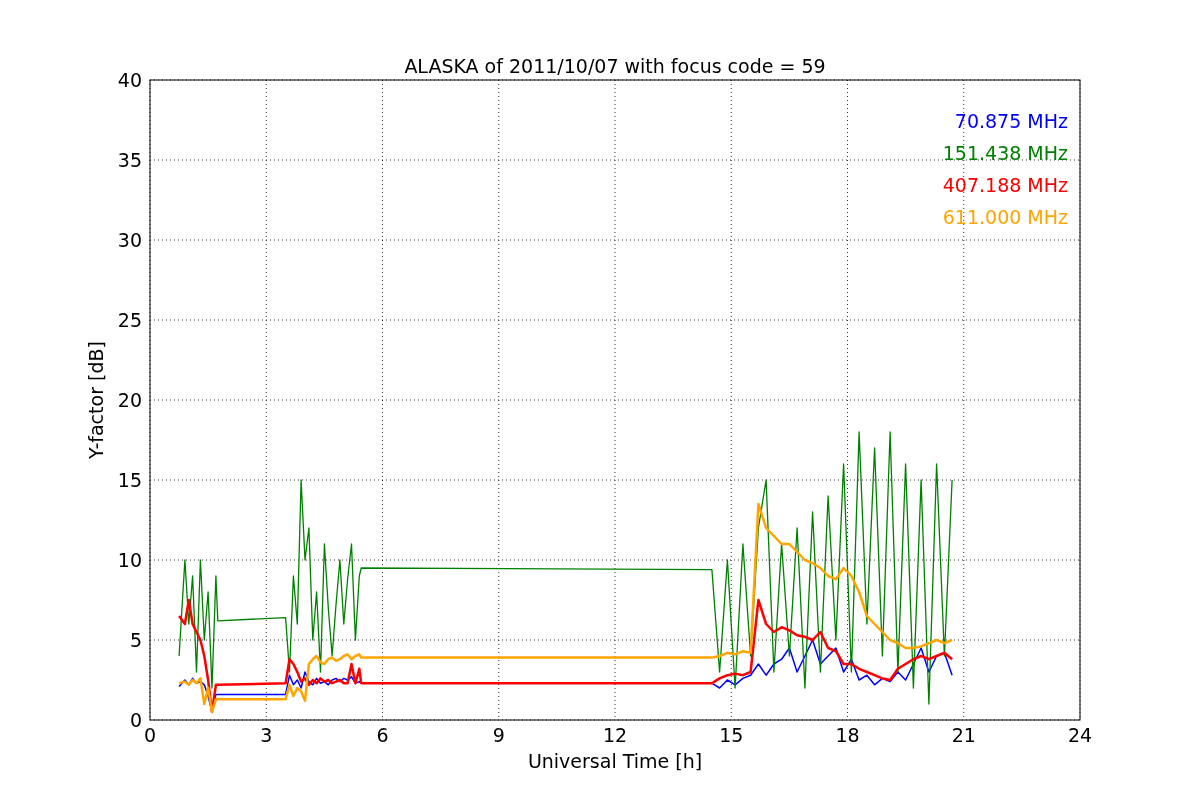 This screenshot has height=800, width=1200. What do you see at coordinates (129, 480) in the screenshot?
I see `y-tick-label: 15` at bounding box center [129, 480].